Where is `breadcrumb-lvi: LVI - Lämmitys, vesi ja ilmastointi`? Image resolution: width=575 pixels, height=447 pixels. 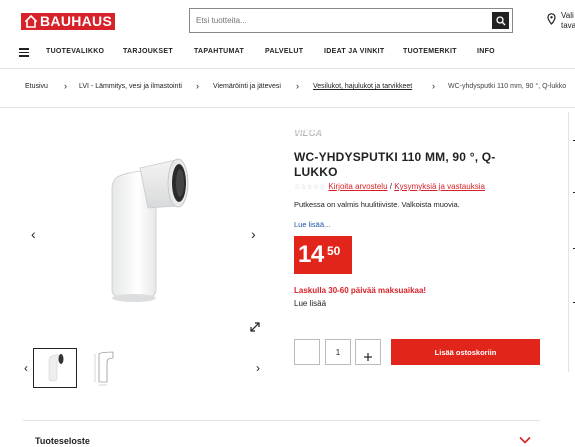
breadcrumb-lvi: LVI - Lämmitys, vesi ja ilmastointi is located at coordinates (130, 86).